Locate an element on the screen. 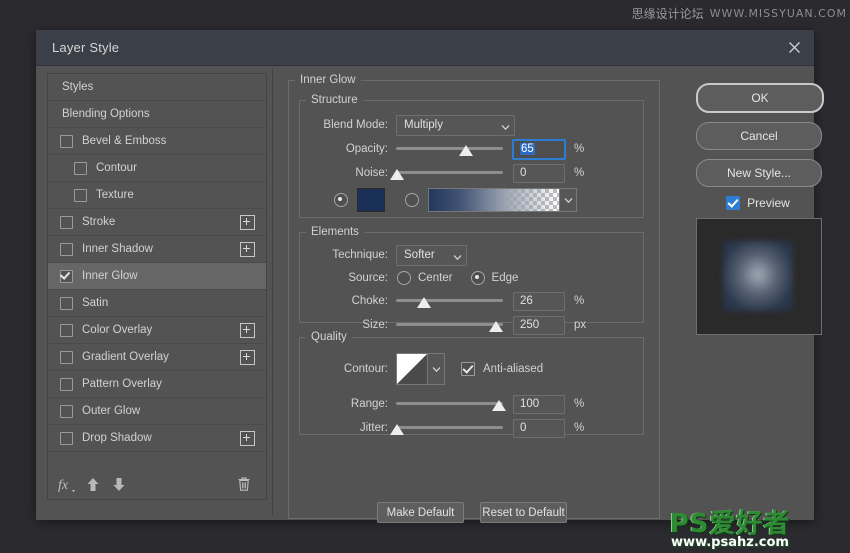 The width and height of the screenshot is (850, 553). fill-color-radio is located at coordinates (341, 200).